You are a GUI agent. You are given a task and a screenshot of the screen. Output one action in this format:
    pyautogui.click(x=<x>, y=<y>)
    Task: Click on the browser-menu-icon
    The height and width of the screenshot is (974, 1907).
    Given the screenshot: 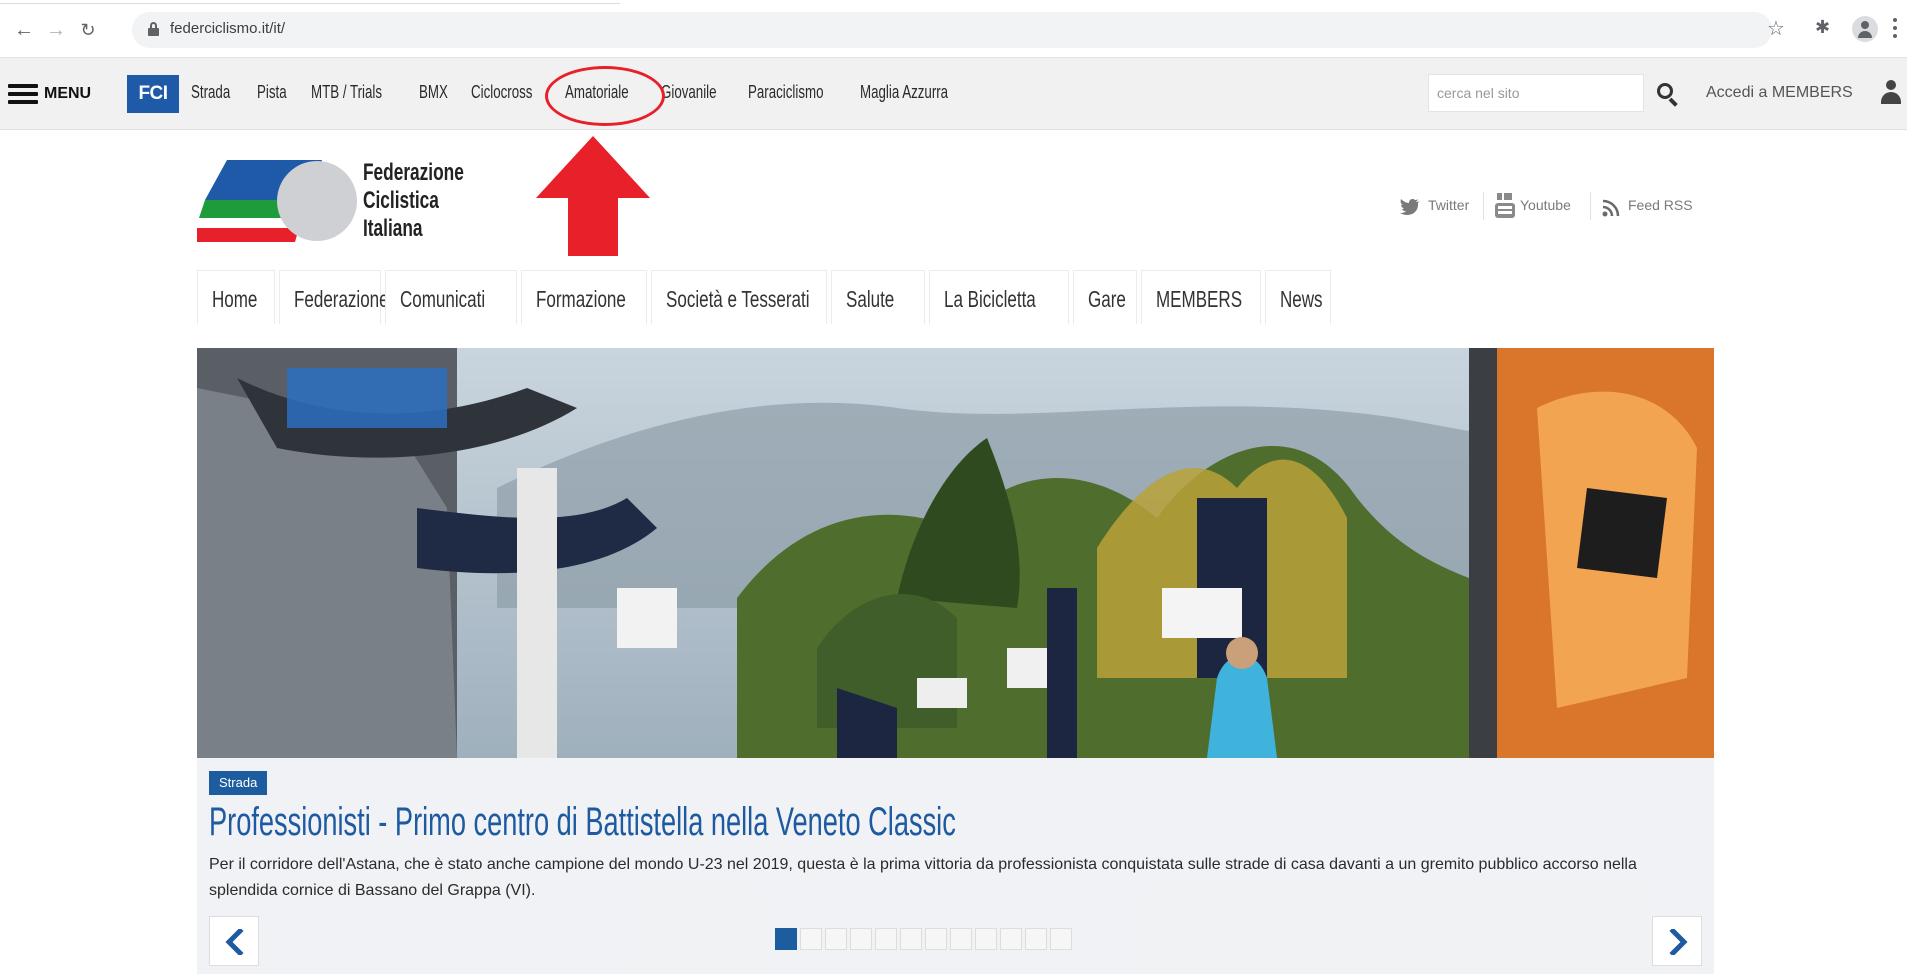 What is the action you would take?
    pyautogui.click(x=1895, y=29)
    